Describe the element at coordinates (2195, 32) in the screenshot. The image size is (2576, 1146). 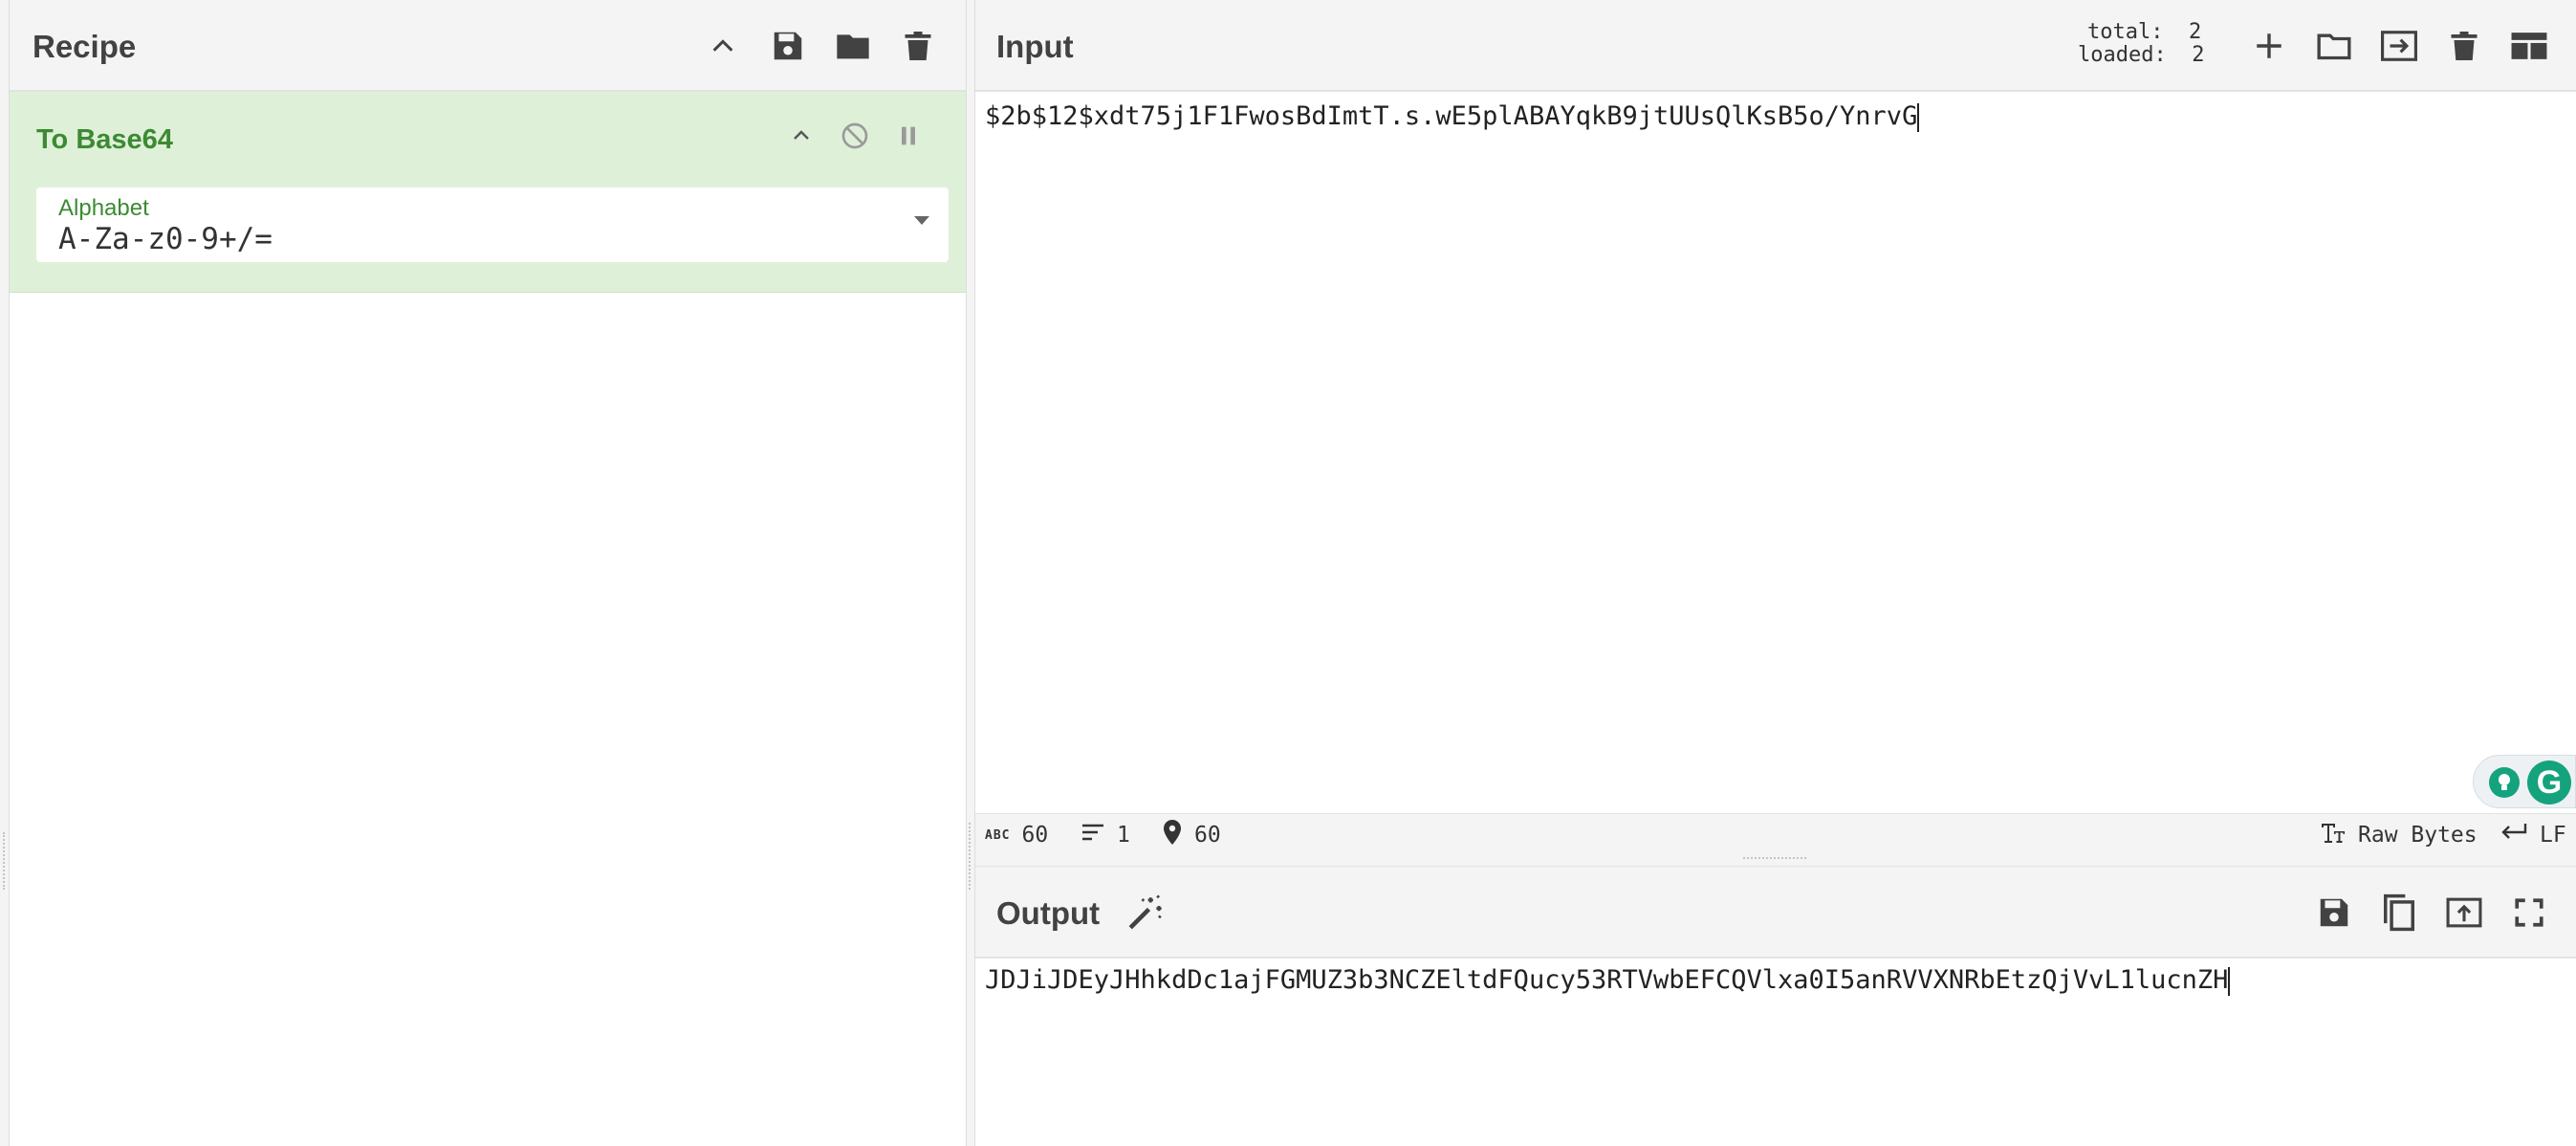
I see `total-value: 2` at that location.